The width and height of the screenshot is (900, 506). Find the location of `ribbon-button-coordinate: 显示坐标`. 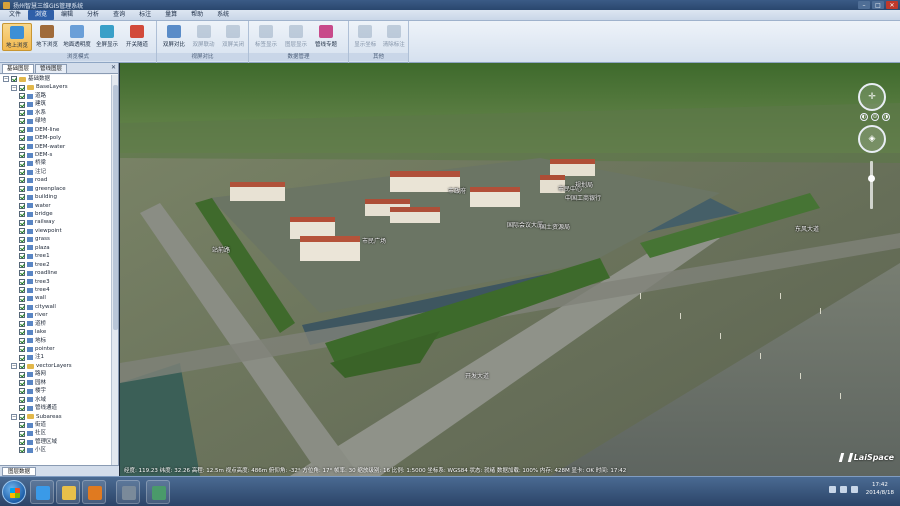

ribbon-button-coordinate: 显示坐标 is located at coordinates (365, 37).